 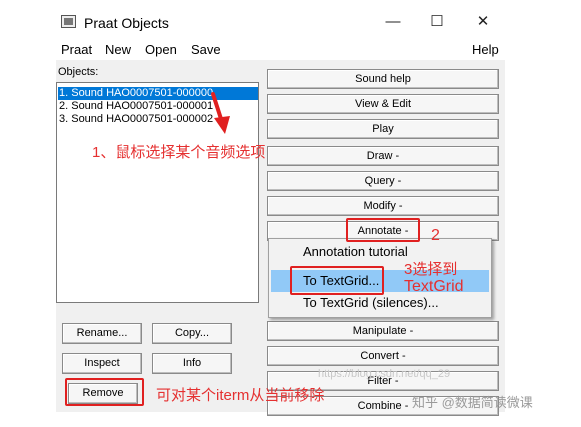 I want to click on menu-bar: Praat New Open Save Help, so click(x=281, y=50).